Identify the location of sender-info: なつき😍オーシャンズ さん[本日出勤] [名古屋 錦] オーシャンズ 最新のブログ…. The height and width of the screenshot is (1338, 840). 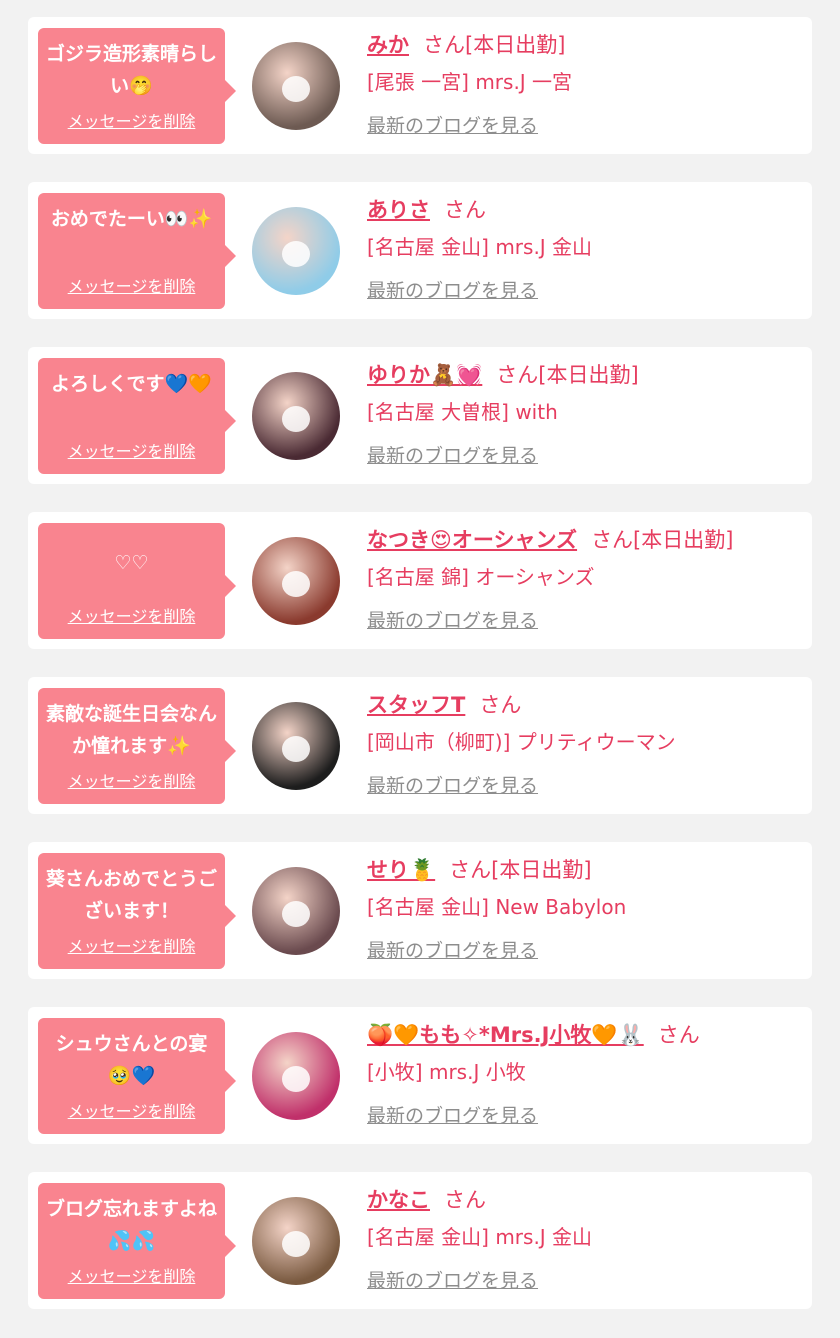
(584, 577).